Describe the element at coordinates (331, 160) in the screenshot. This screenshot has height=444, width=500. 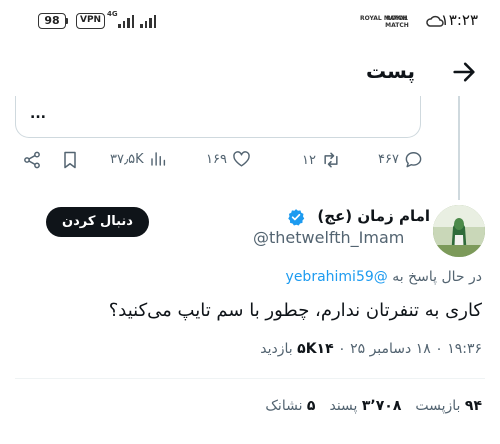
I see `repost-icon` at that location.